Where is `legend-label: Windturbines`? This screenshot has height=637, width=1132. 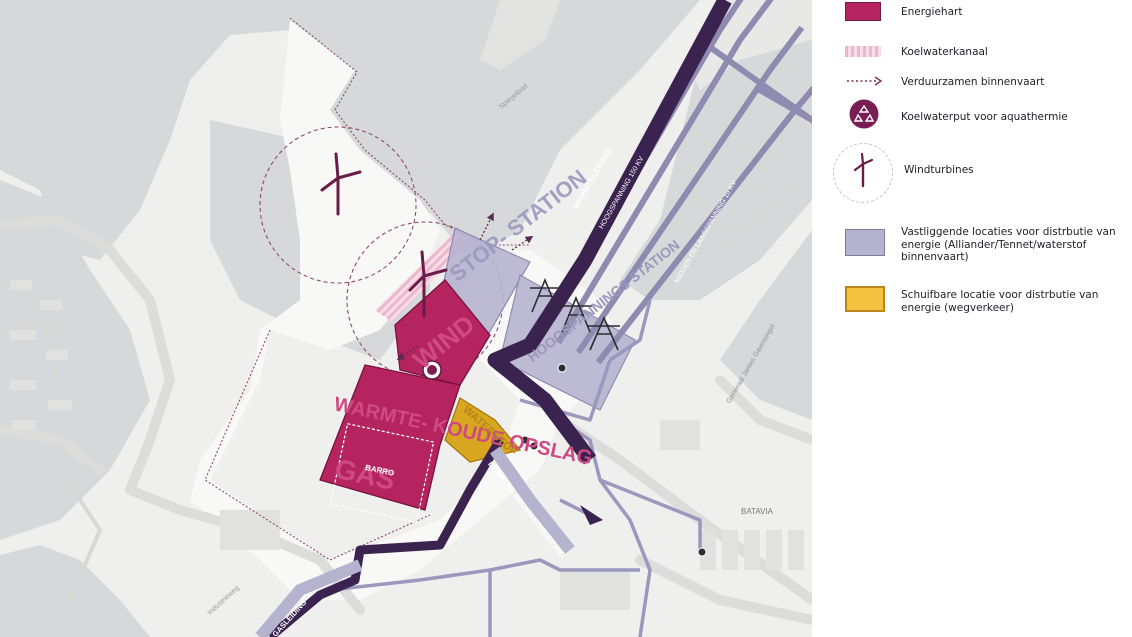 legend-label: Windturbines is located at coordinates (939, 170).